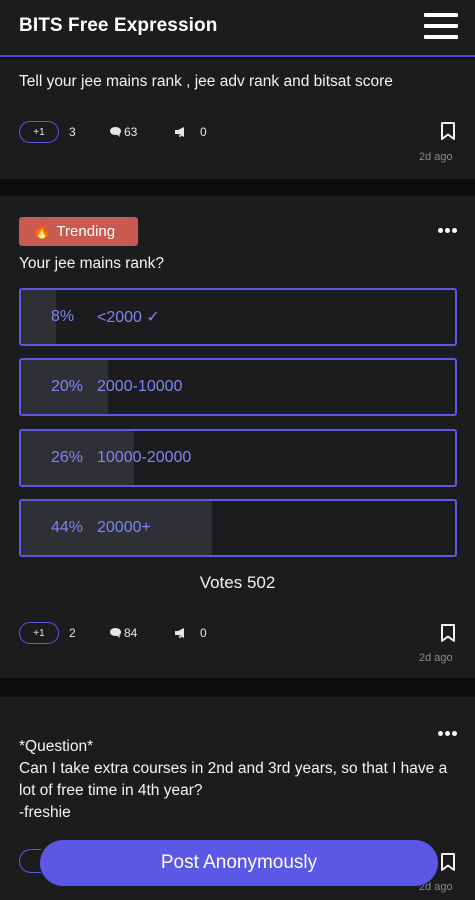  I want to click on vote-count: Votes 502, so click(237, 582).